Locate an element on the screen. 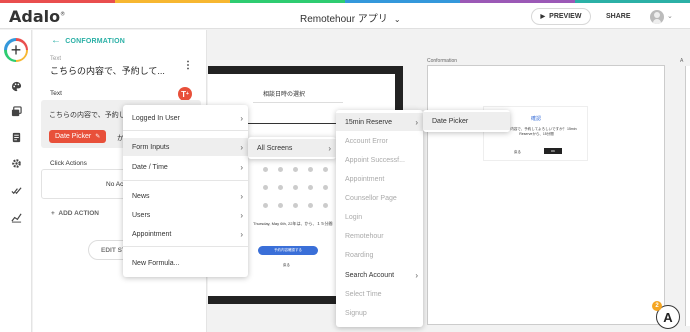 This screenshot has height=332, width=690. component-type-label: Text is located at coordinates (56, 59).